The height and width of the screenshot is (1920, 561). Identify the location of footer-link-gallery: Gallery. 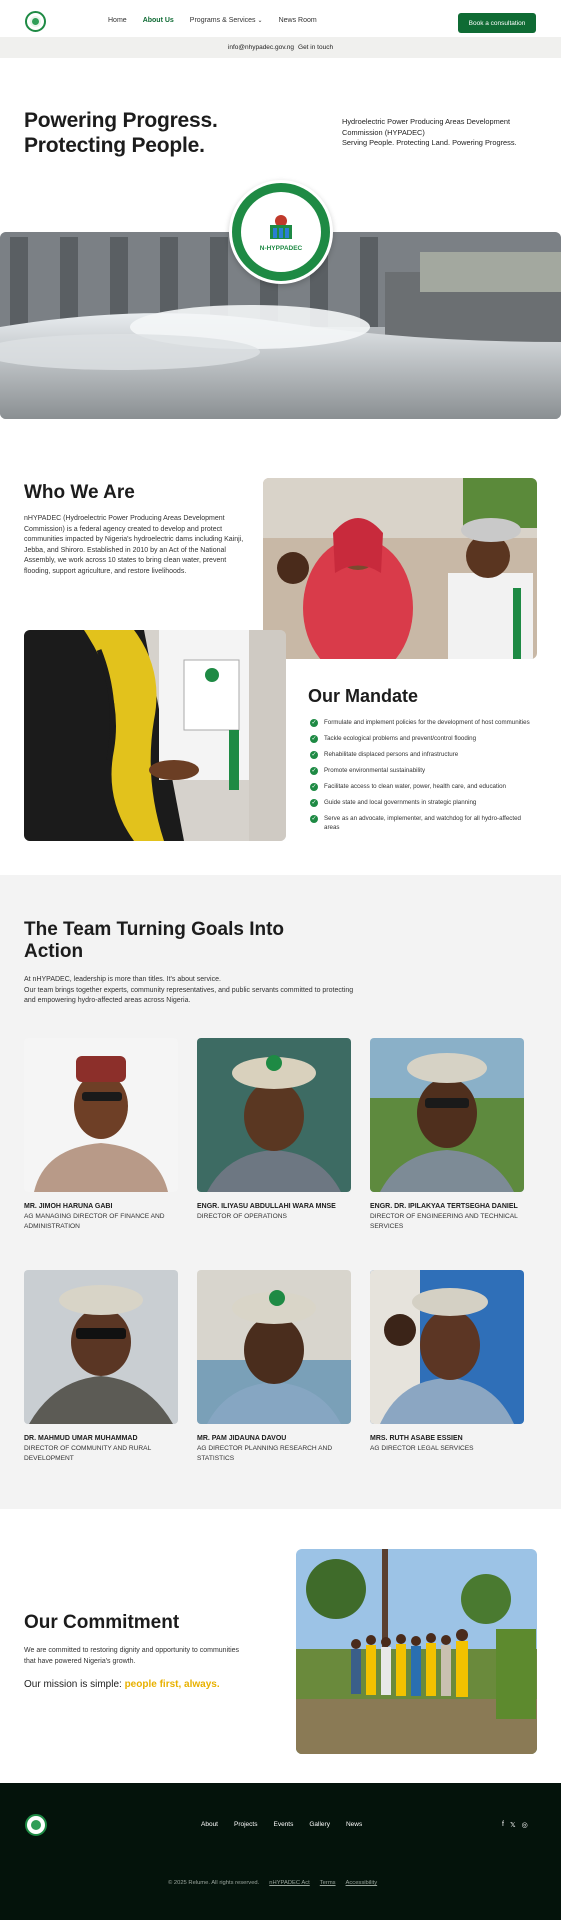
(319, 1824).